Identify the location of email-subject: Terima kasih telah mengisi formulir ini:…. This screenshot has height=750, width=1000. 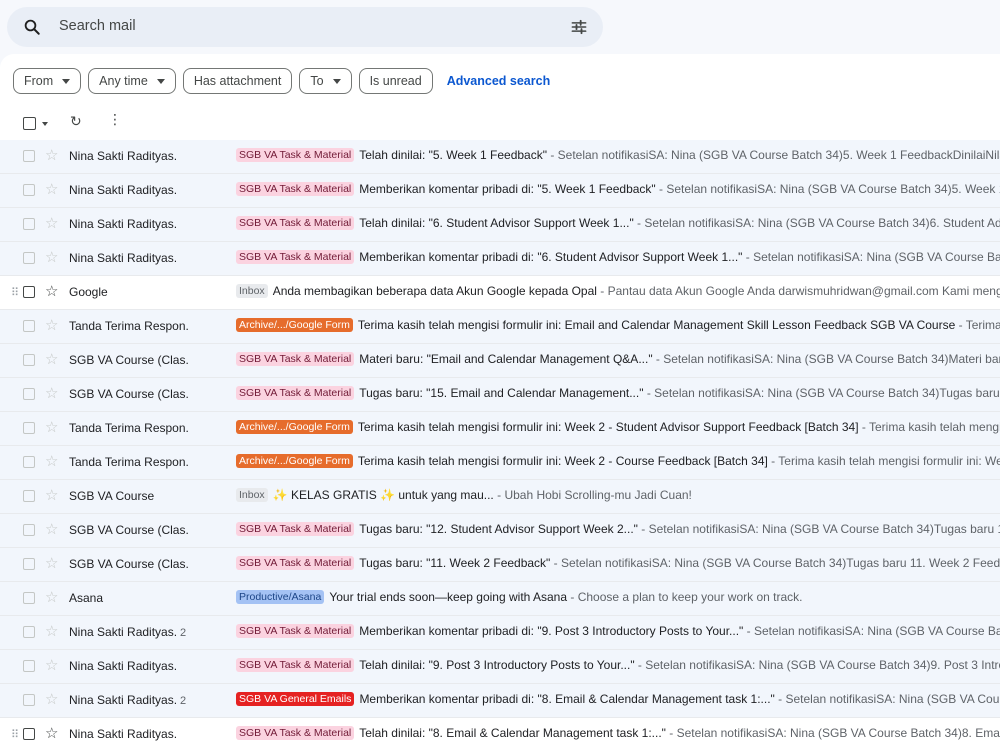
(656, 325).